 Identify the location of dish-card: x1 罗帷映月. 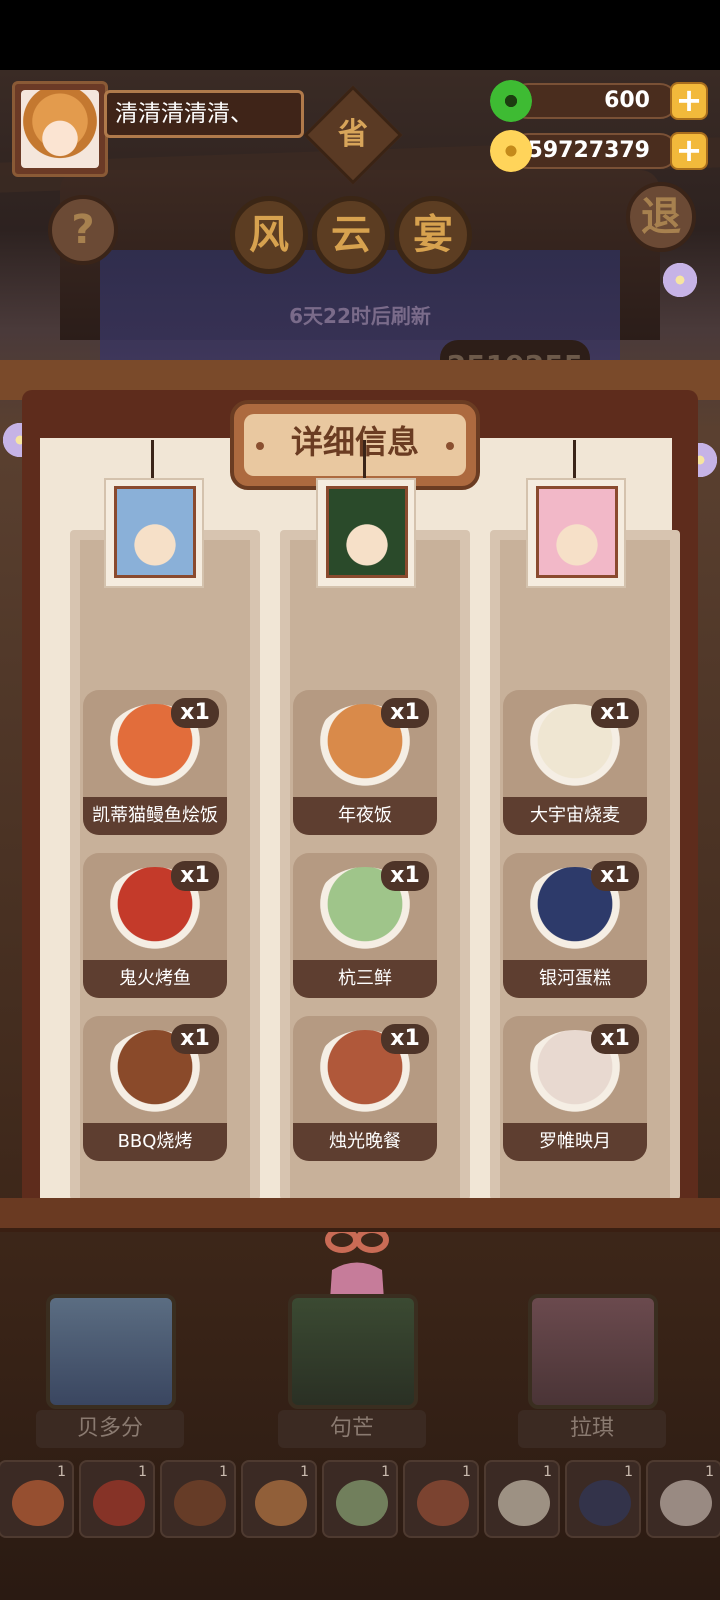
(575, 1088).